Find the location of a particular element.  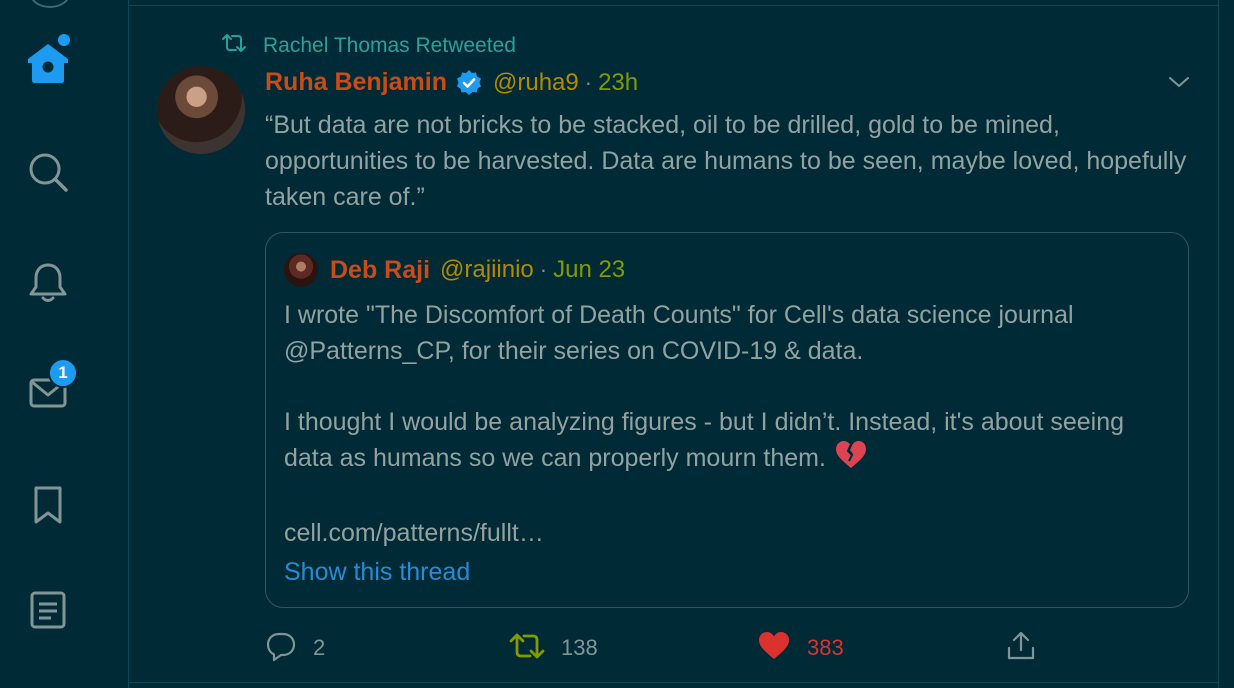

verified-badge-icon is located at coordinates (469, 83).